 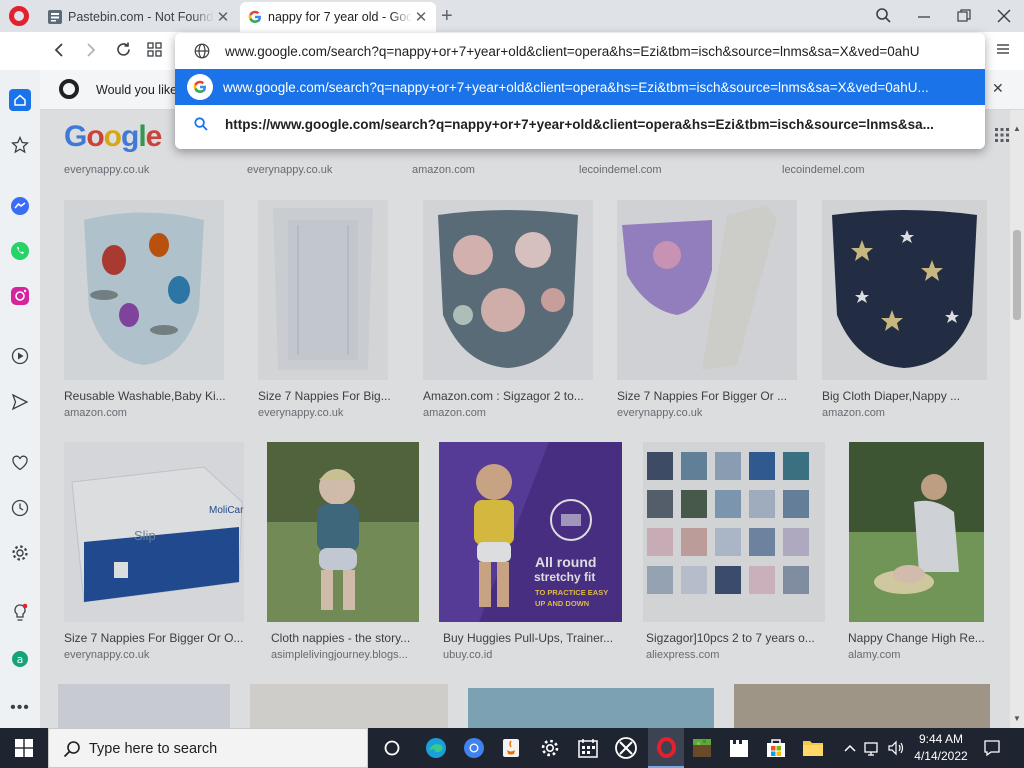 What do you see at coordinates (338, 17) in the screenshot?
I see `tab-google-search: nappy for 7 year old - Google Search ✕` at bounding box center [338, 17].